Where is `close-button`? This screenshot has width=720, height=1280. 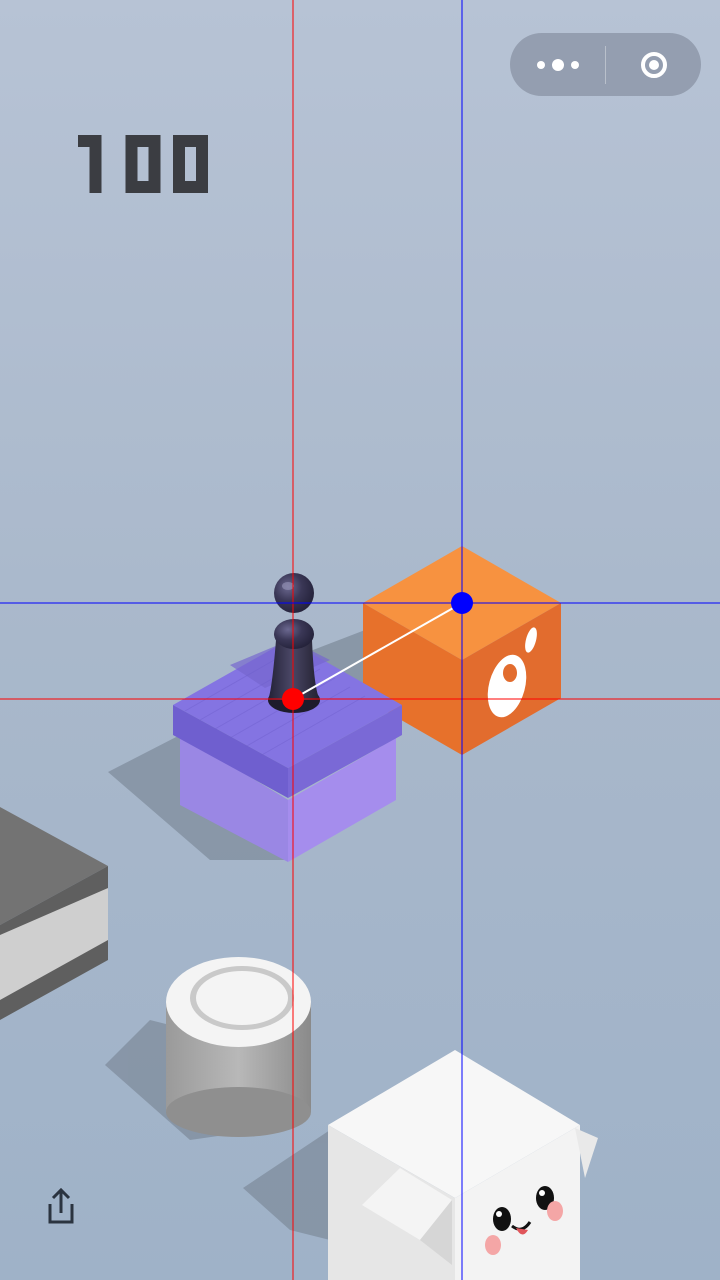 close-button is located at coordinates (653, 64).